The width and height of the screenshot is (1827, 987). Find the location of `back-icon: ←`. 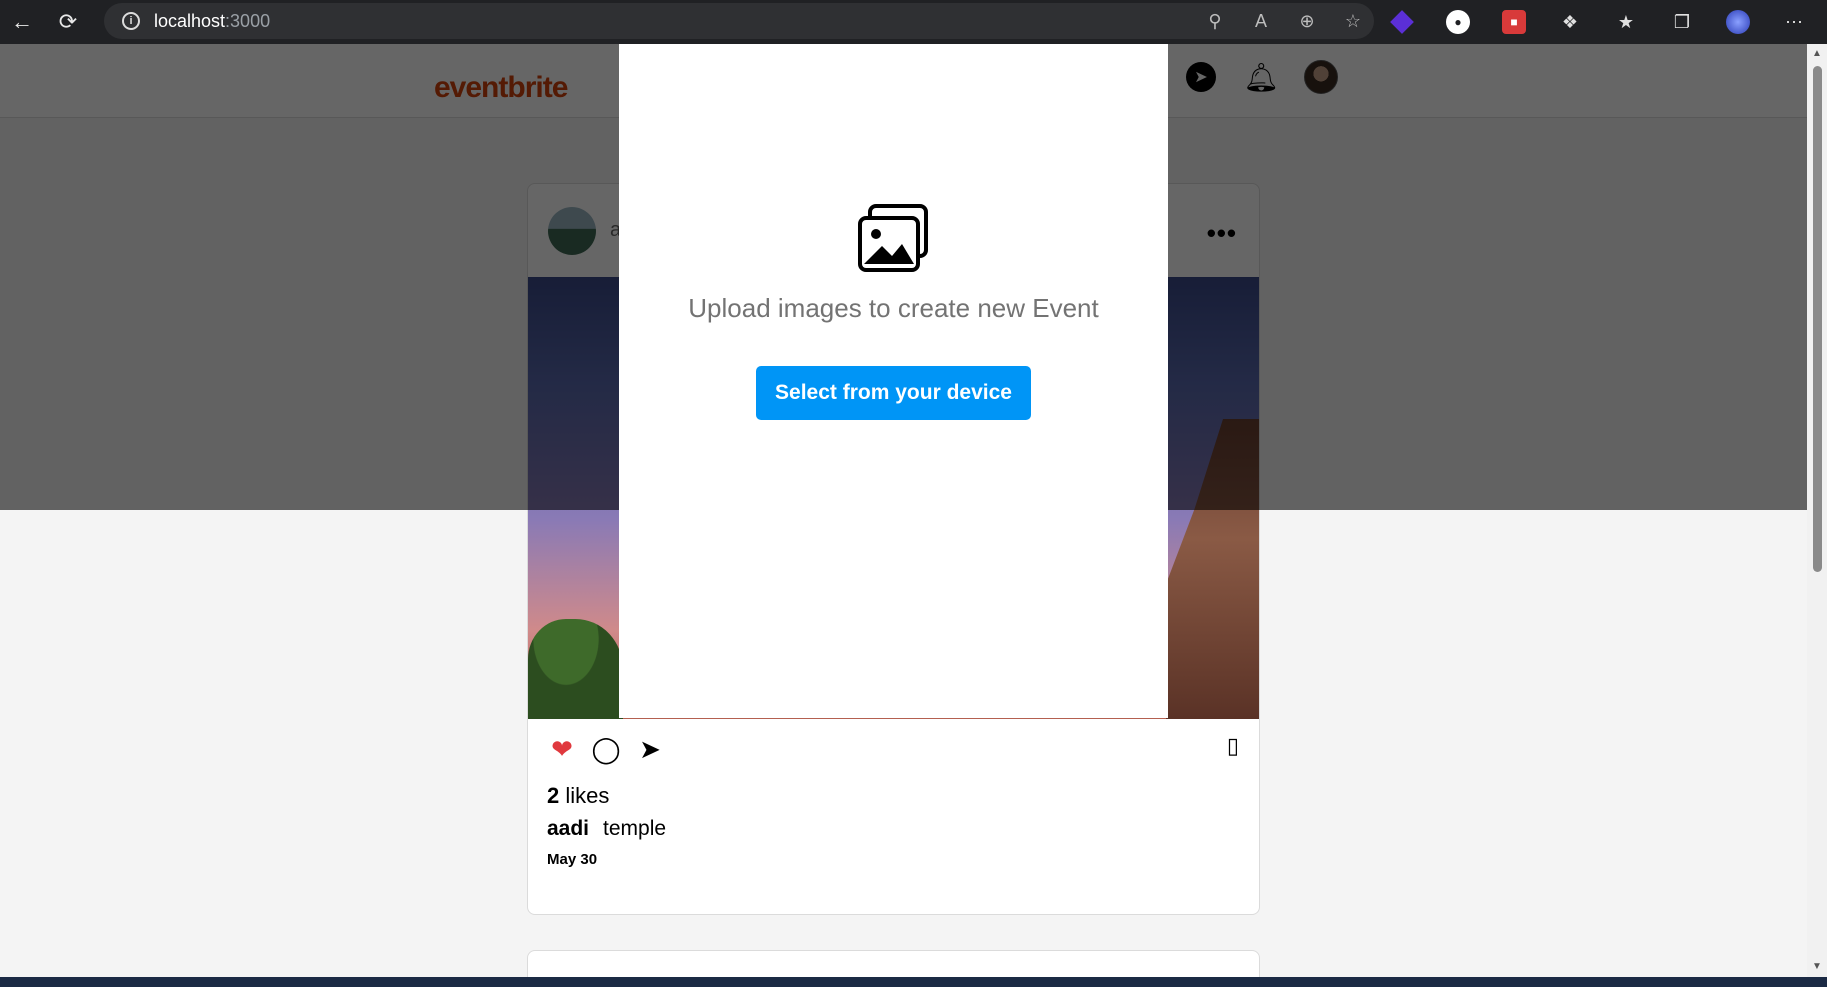

back-icon: ← is located at coordinates (22, 22).